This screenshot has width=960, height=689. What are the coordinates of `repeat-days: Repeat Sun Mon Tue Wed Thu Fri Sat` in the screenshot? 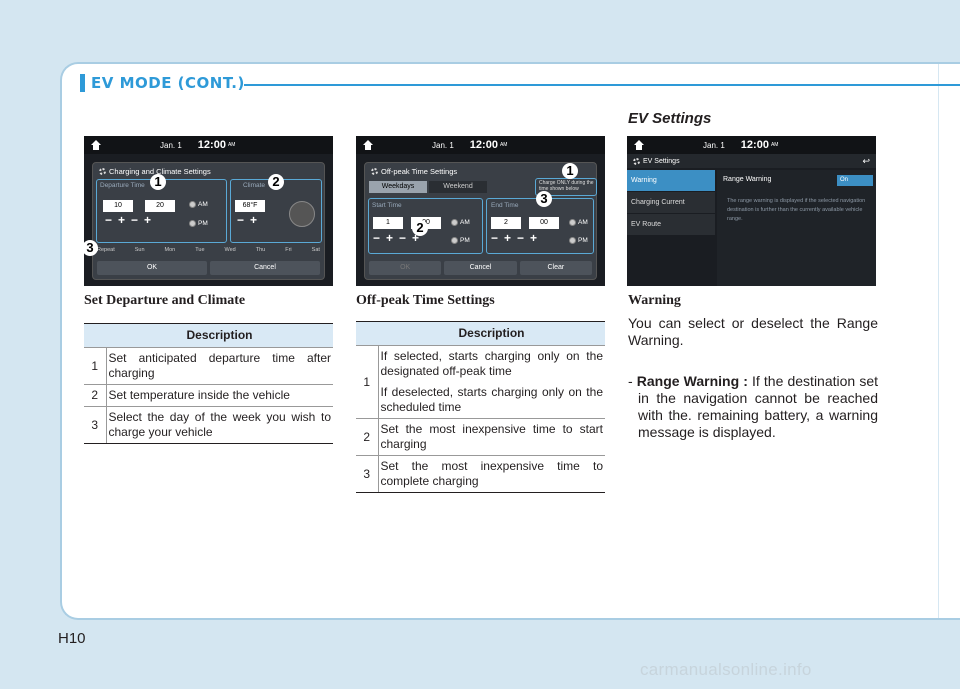 It's located at (208, 250).